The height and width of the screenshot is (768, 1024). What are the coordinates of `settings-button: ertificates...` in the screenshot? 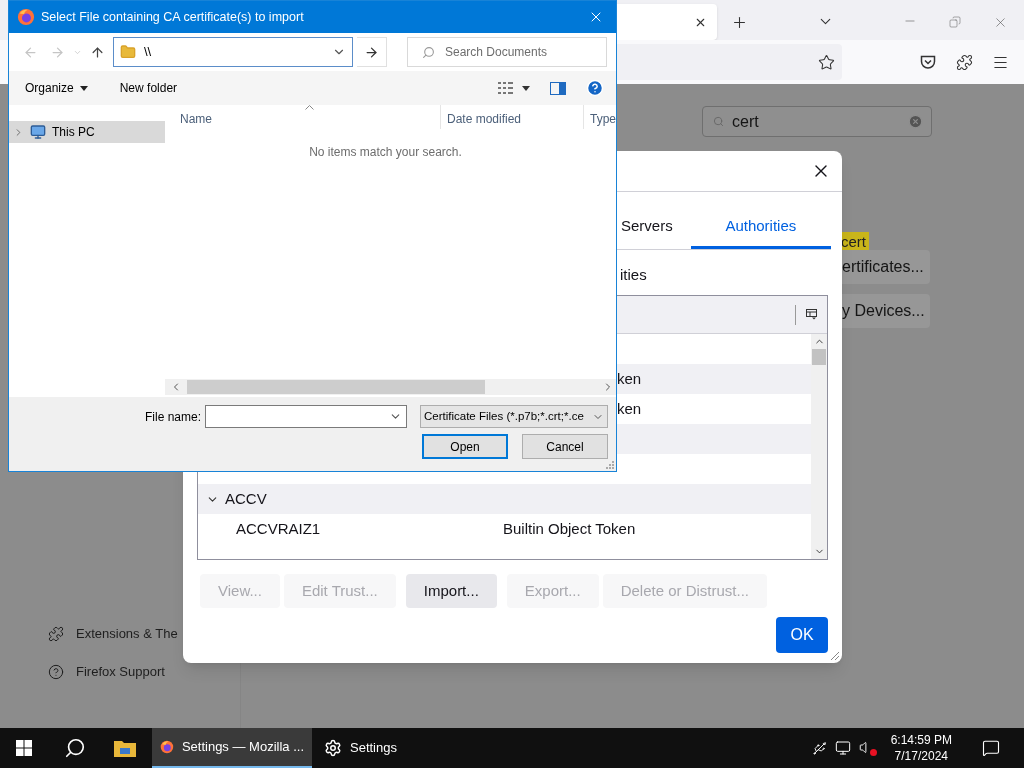 It's located at (886, 267).